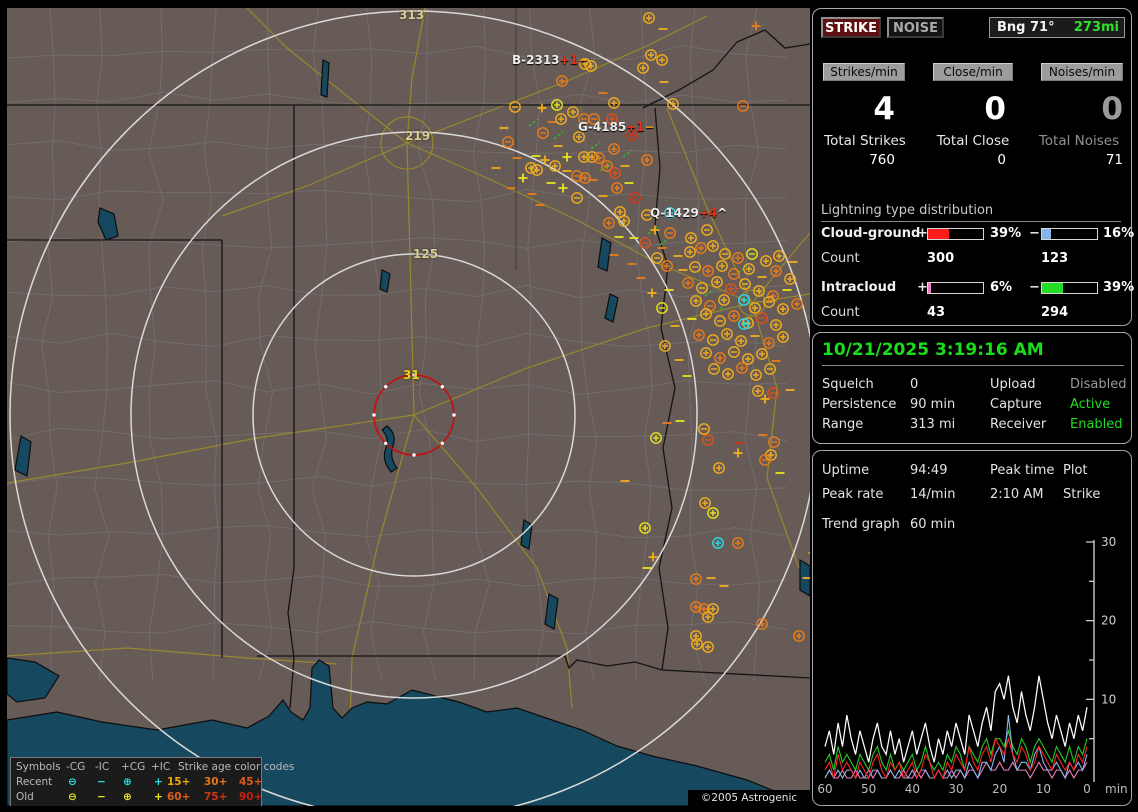 This screenshot has height=812, width=1138. I want to click on ic-pos-count: 43, so click(936, 312).